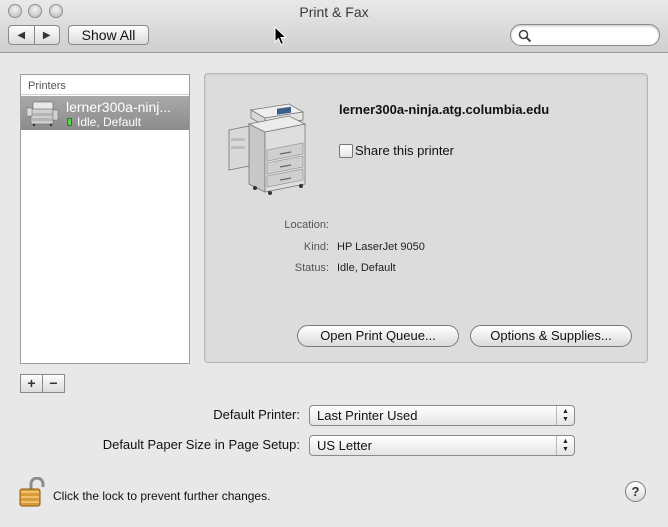 This screenshot has width=668, height=527. What do you see at coordinates (366, 268) in the screenshot?
I see `status-value: Idle, Default` at bounding box center [366, 268].